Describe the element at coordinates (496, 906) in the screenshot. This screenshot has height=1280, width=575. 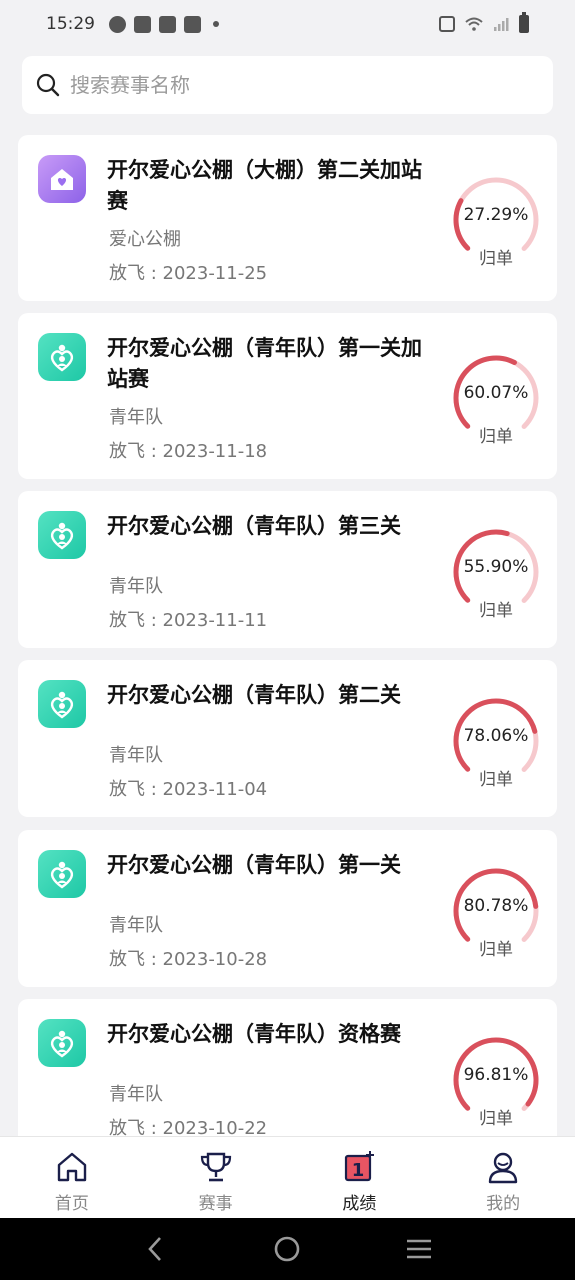
I see `return-rate-percent: 80.78%` at that location.